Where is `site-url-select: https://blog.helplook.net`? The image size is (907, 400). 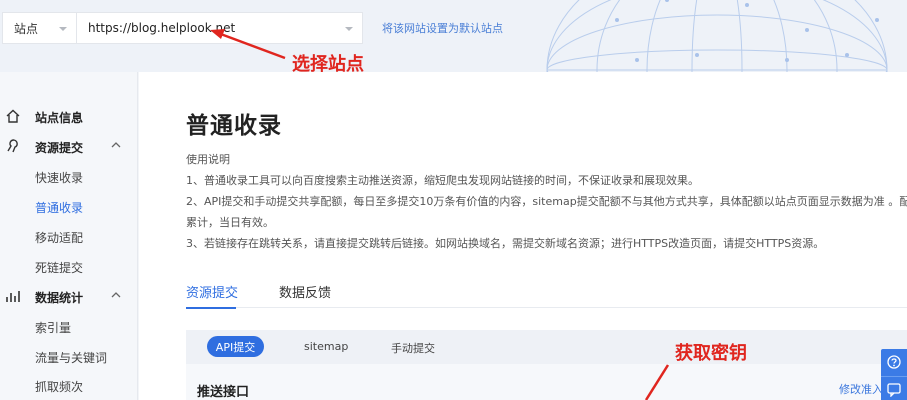 site-url-select: https://blog.helplook.net is located at coordinates (219, 28).